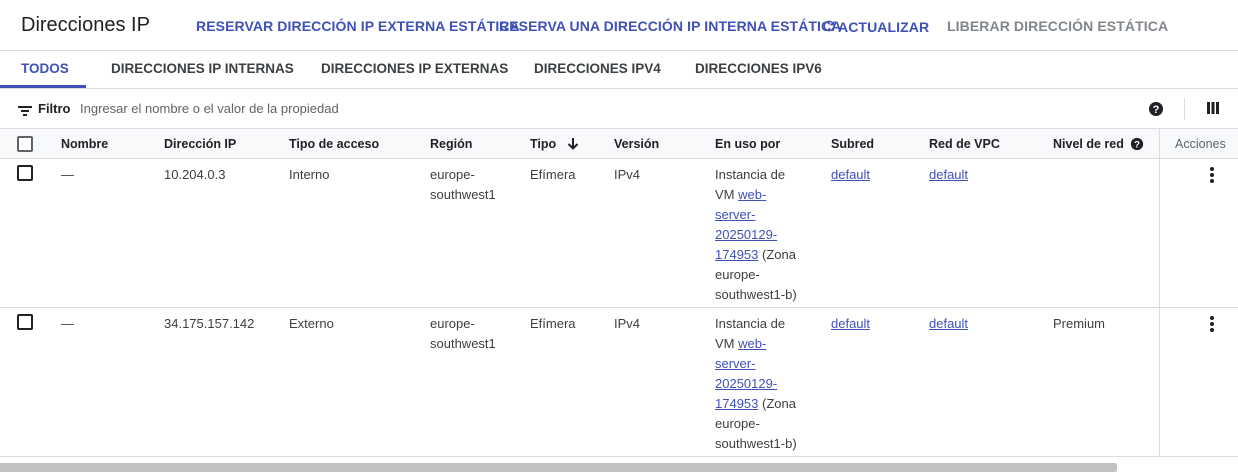  Describe the element at coordinates (25, 112) in the screenshot. I see `filter-icon` at that location.